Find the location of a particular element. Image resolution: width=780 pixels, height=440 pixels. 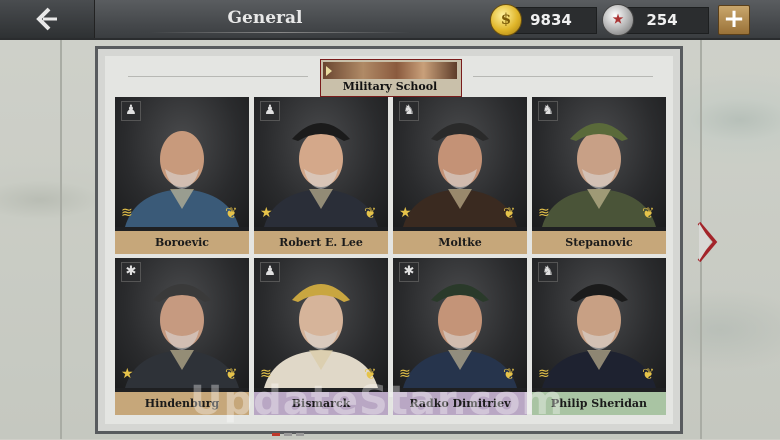

title-underline is located at coordinates (280, 32).